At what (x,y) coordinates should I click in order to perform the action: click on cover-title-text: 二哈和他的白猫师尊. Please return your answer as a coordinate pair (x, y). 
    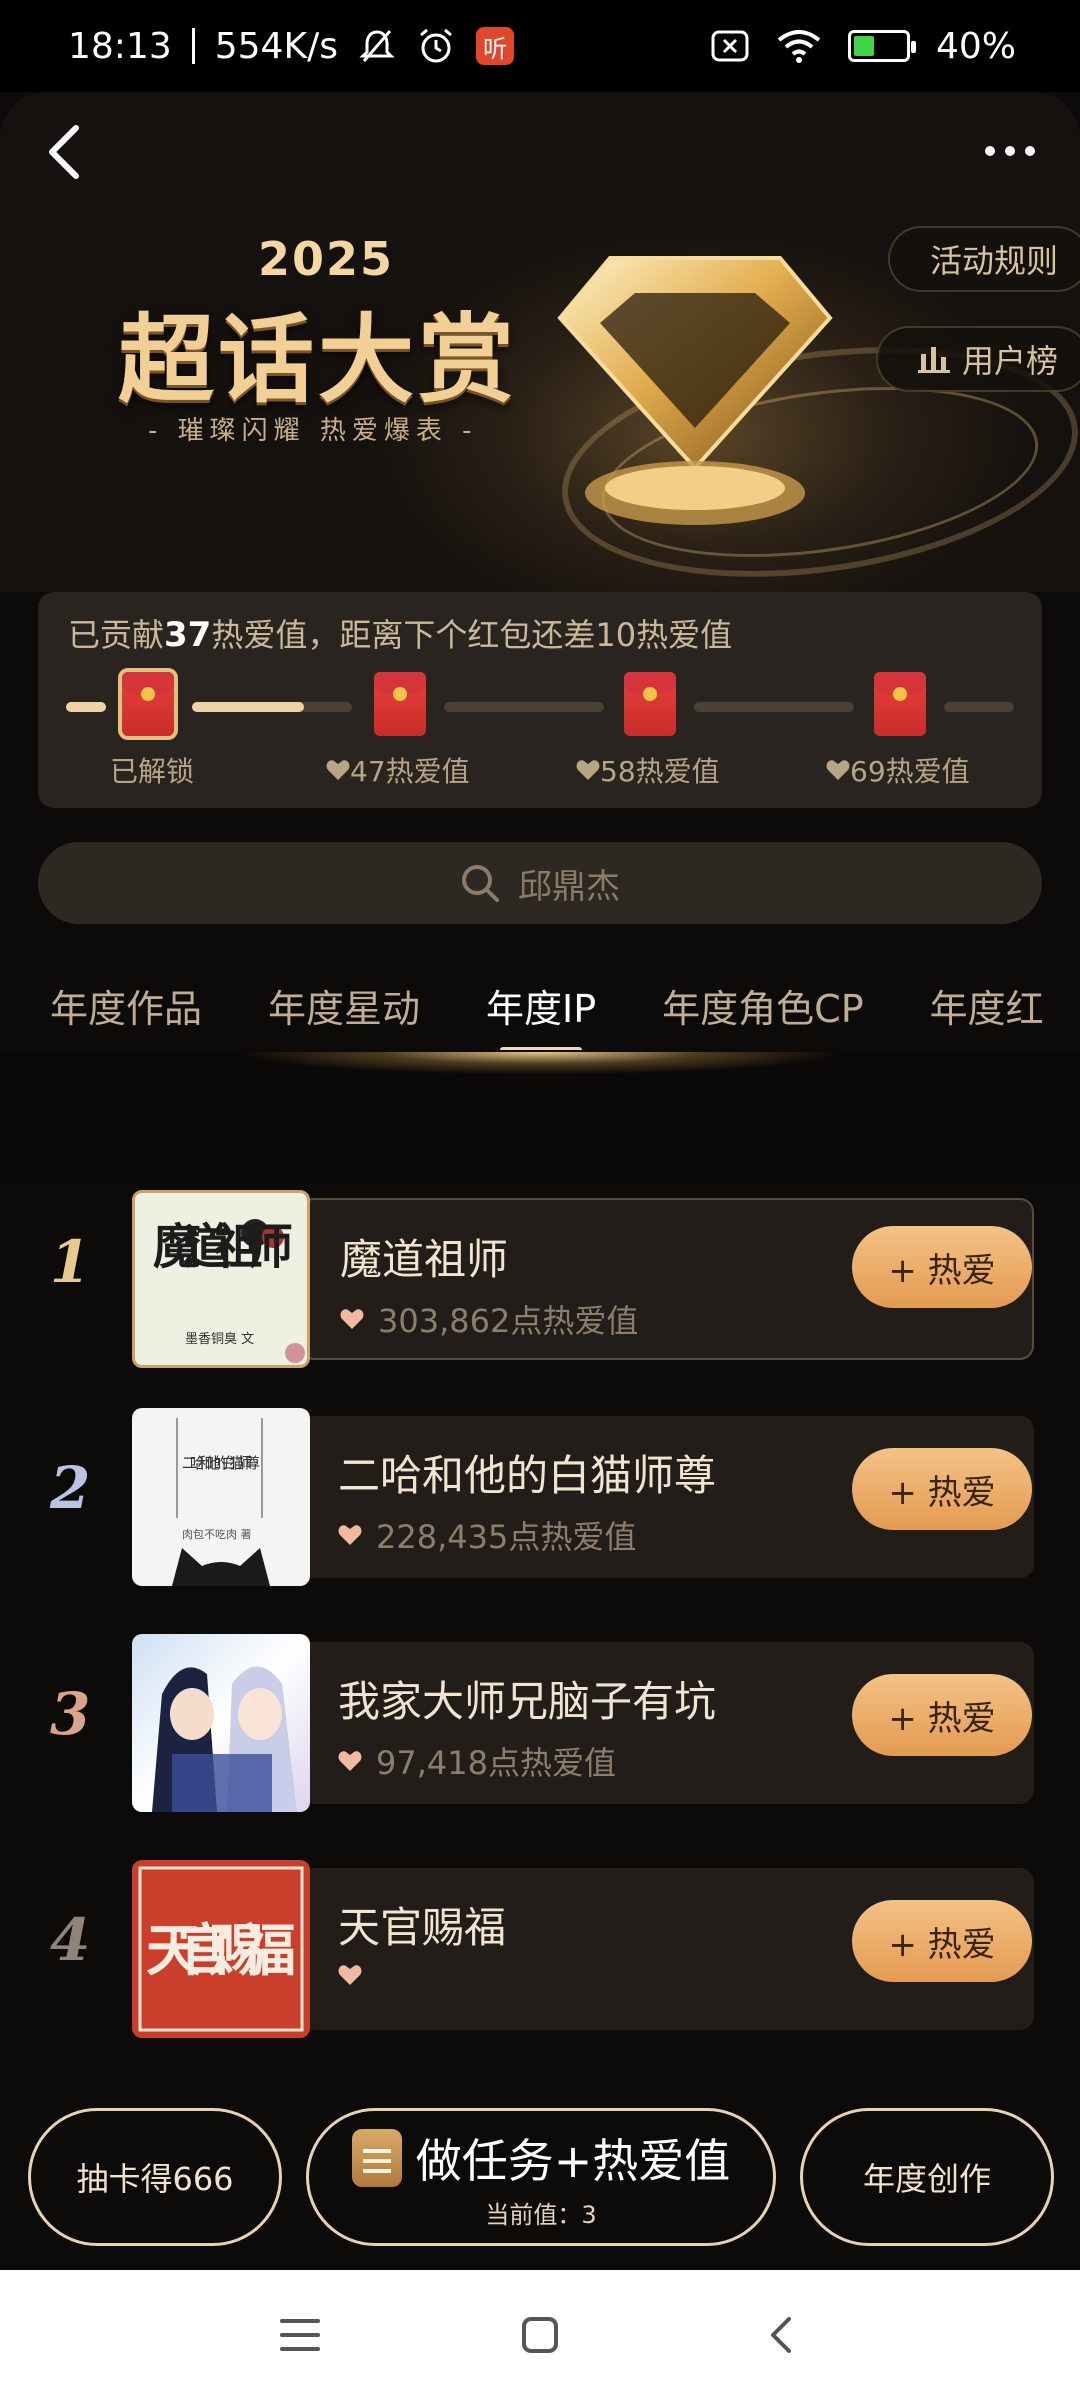
    Looking at the image, I should click on (221, 1463).